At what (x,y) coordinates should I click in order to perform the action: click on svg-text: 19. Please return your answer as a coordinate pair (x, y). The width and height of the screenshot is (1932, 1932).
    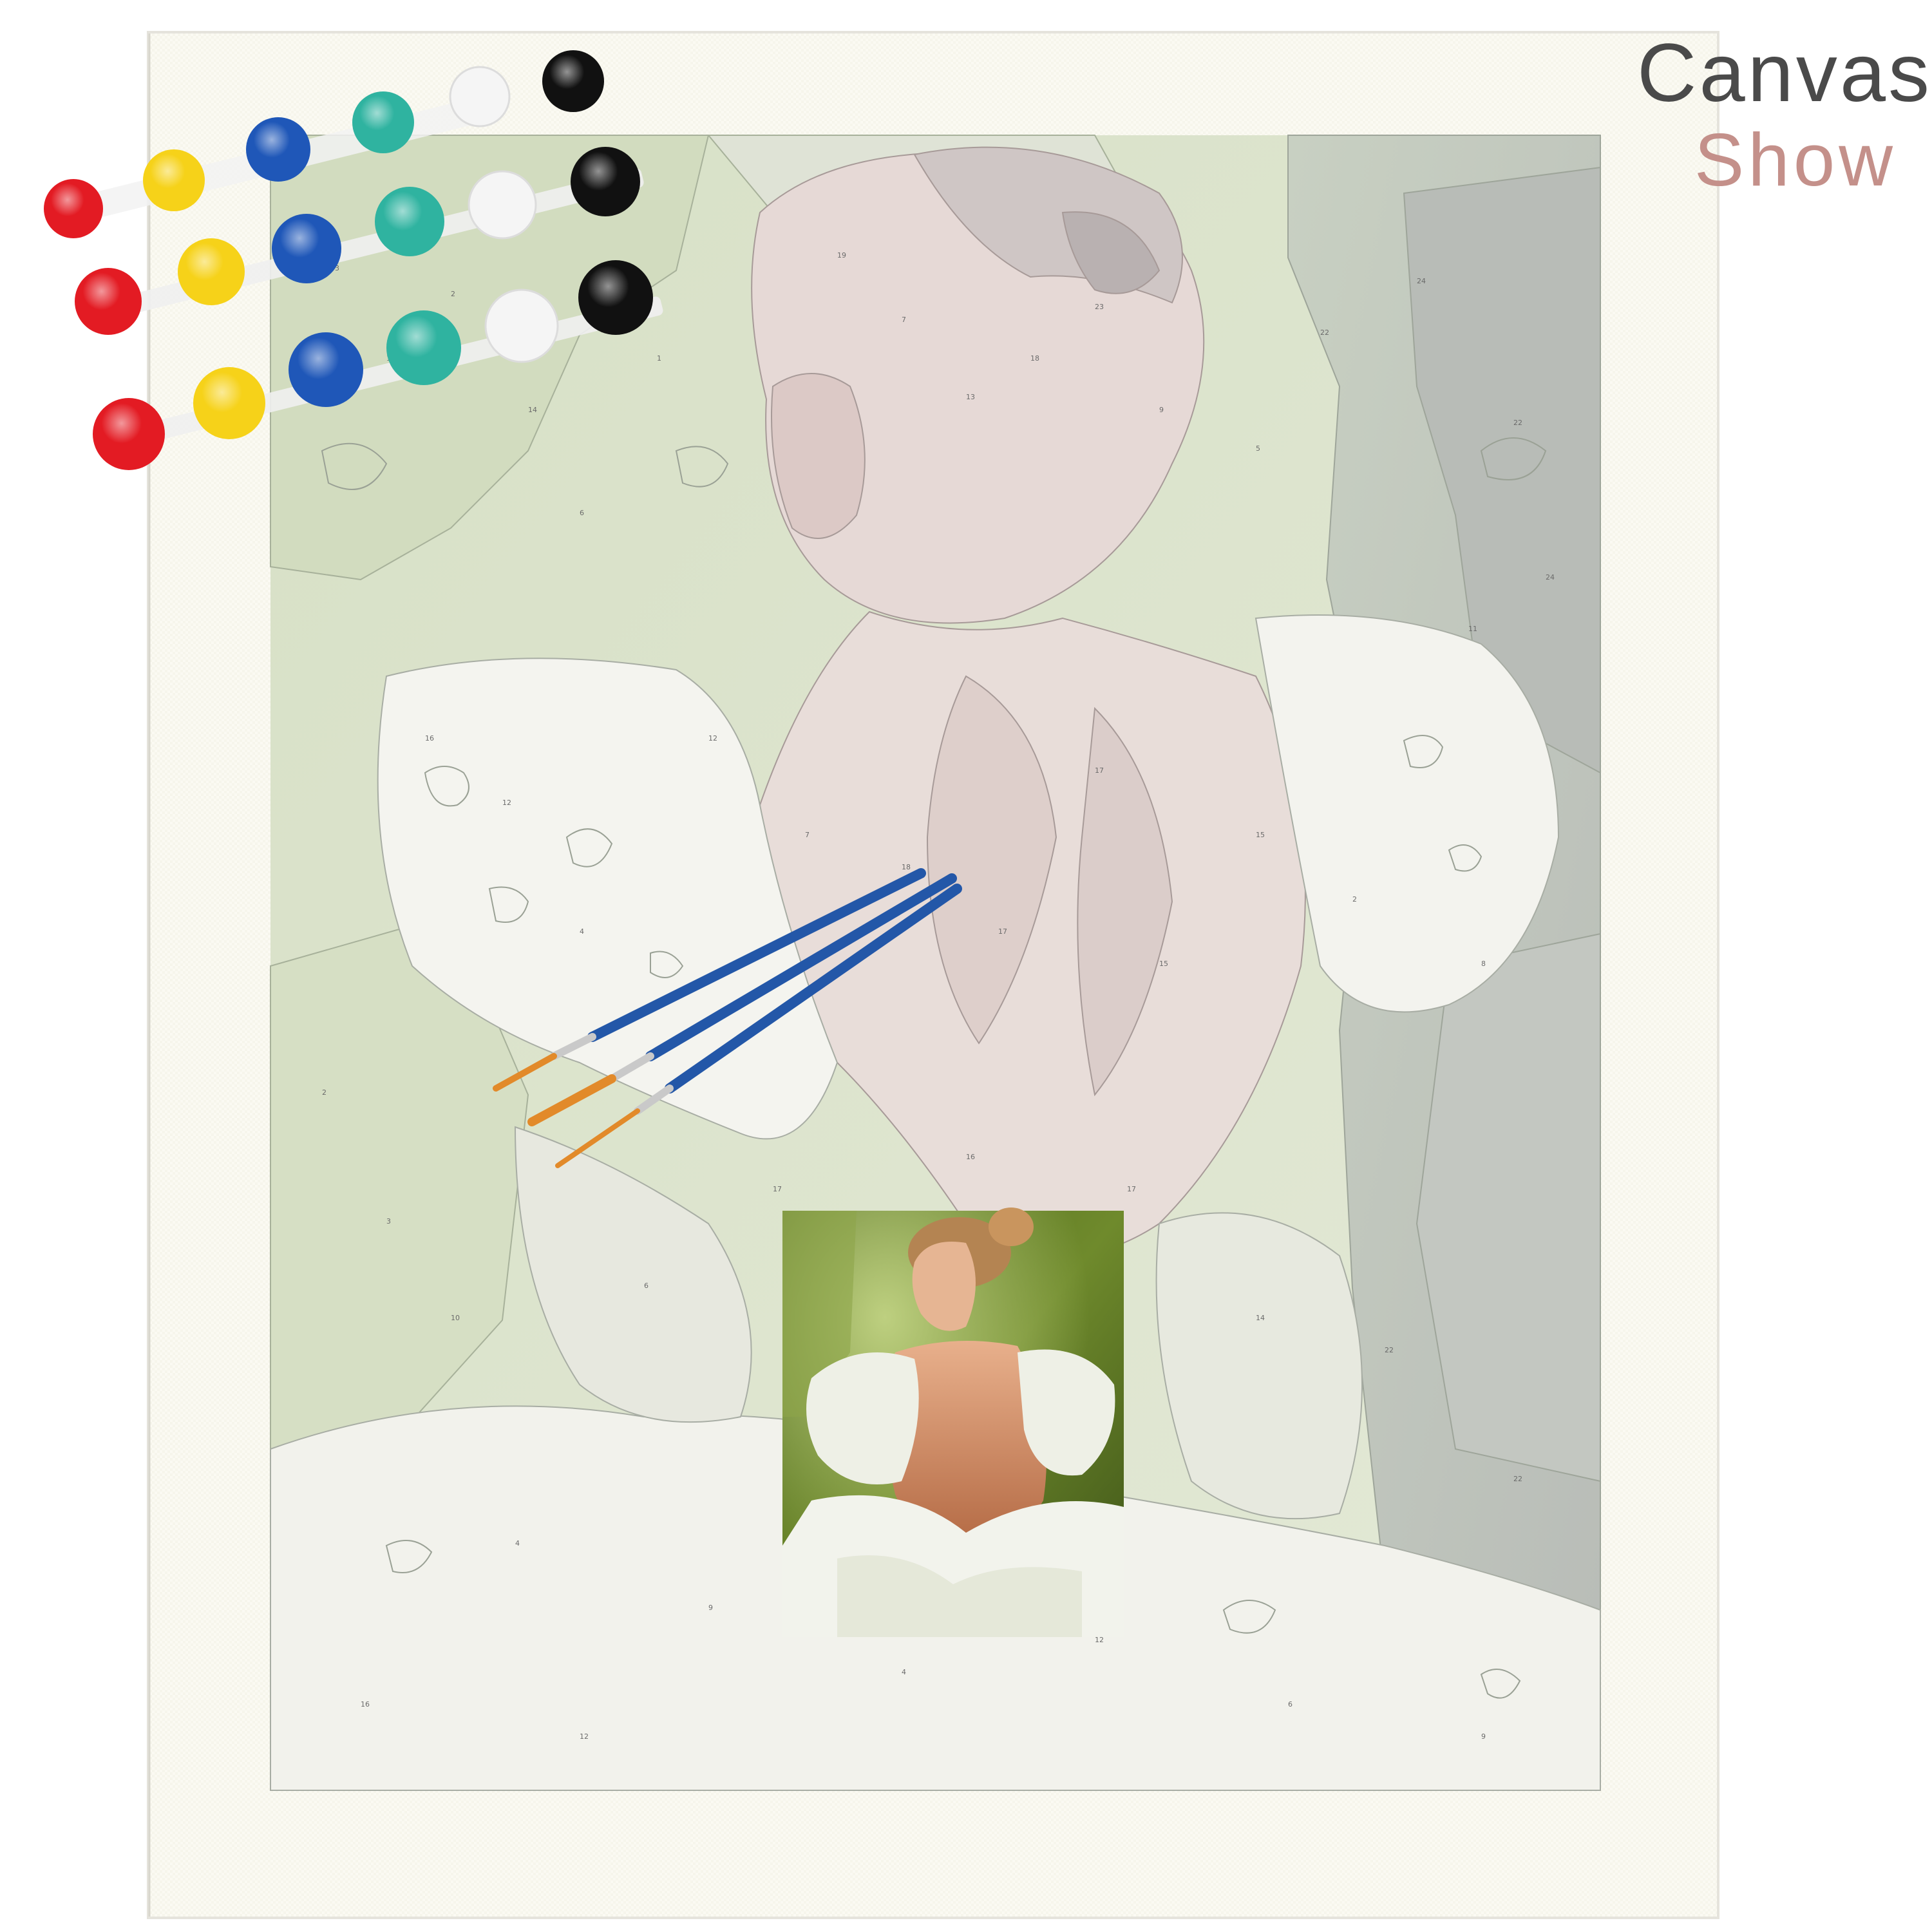
    Looking at the image, I should click on (842, 256).